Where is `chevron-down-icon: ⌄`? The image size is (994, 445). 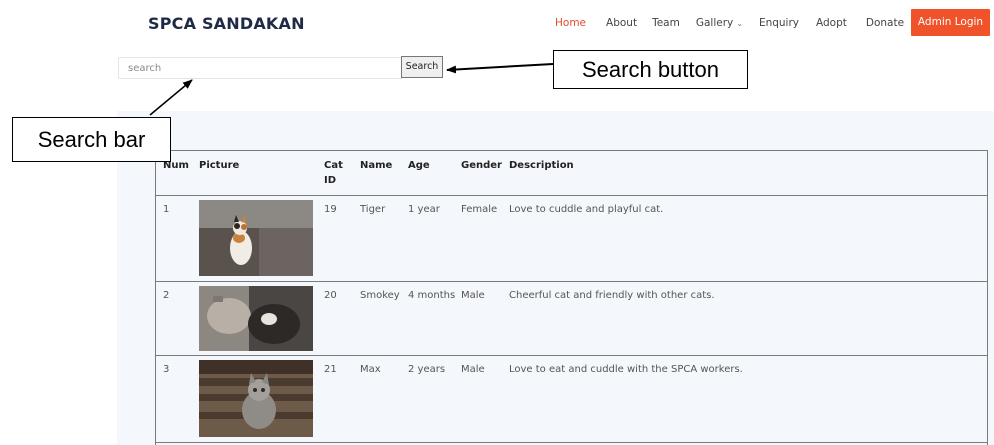
chevron-down-icon: ⌄ is located at coordinates (739, 23).